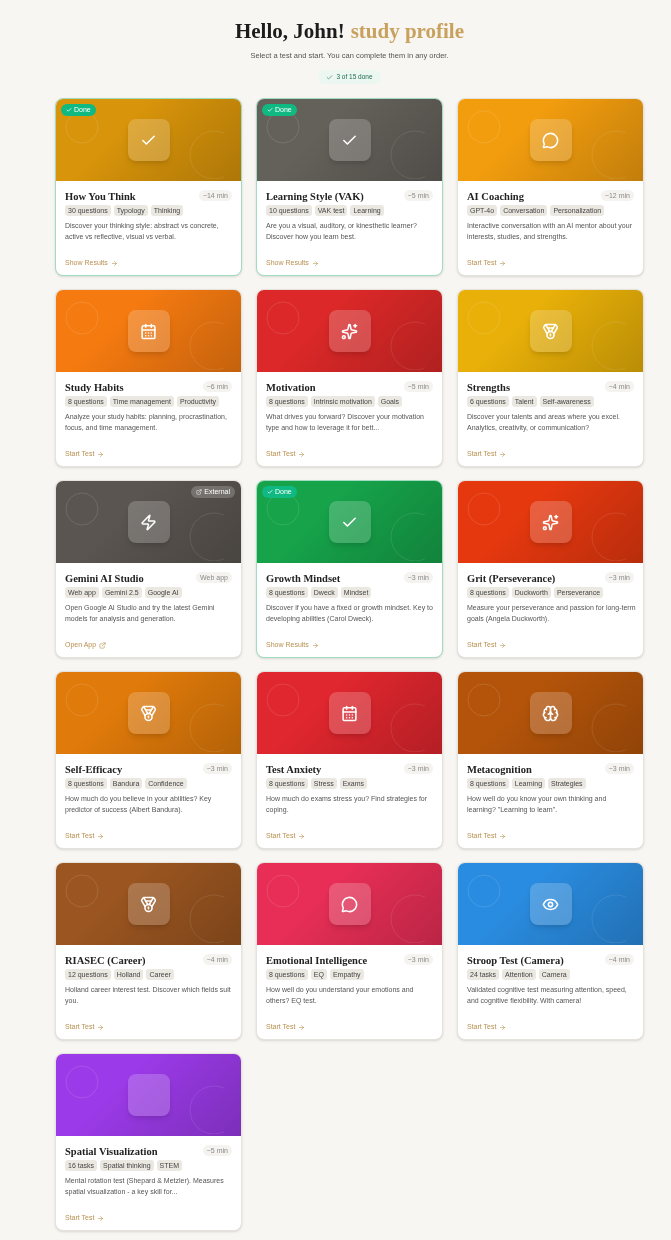 The image size is (671, 1240). Describe the element at coordinates (315, 197) in the screenshot. I see `card-title: Learning Style (VAK)` at that location.